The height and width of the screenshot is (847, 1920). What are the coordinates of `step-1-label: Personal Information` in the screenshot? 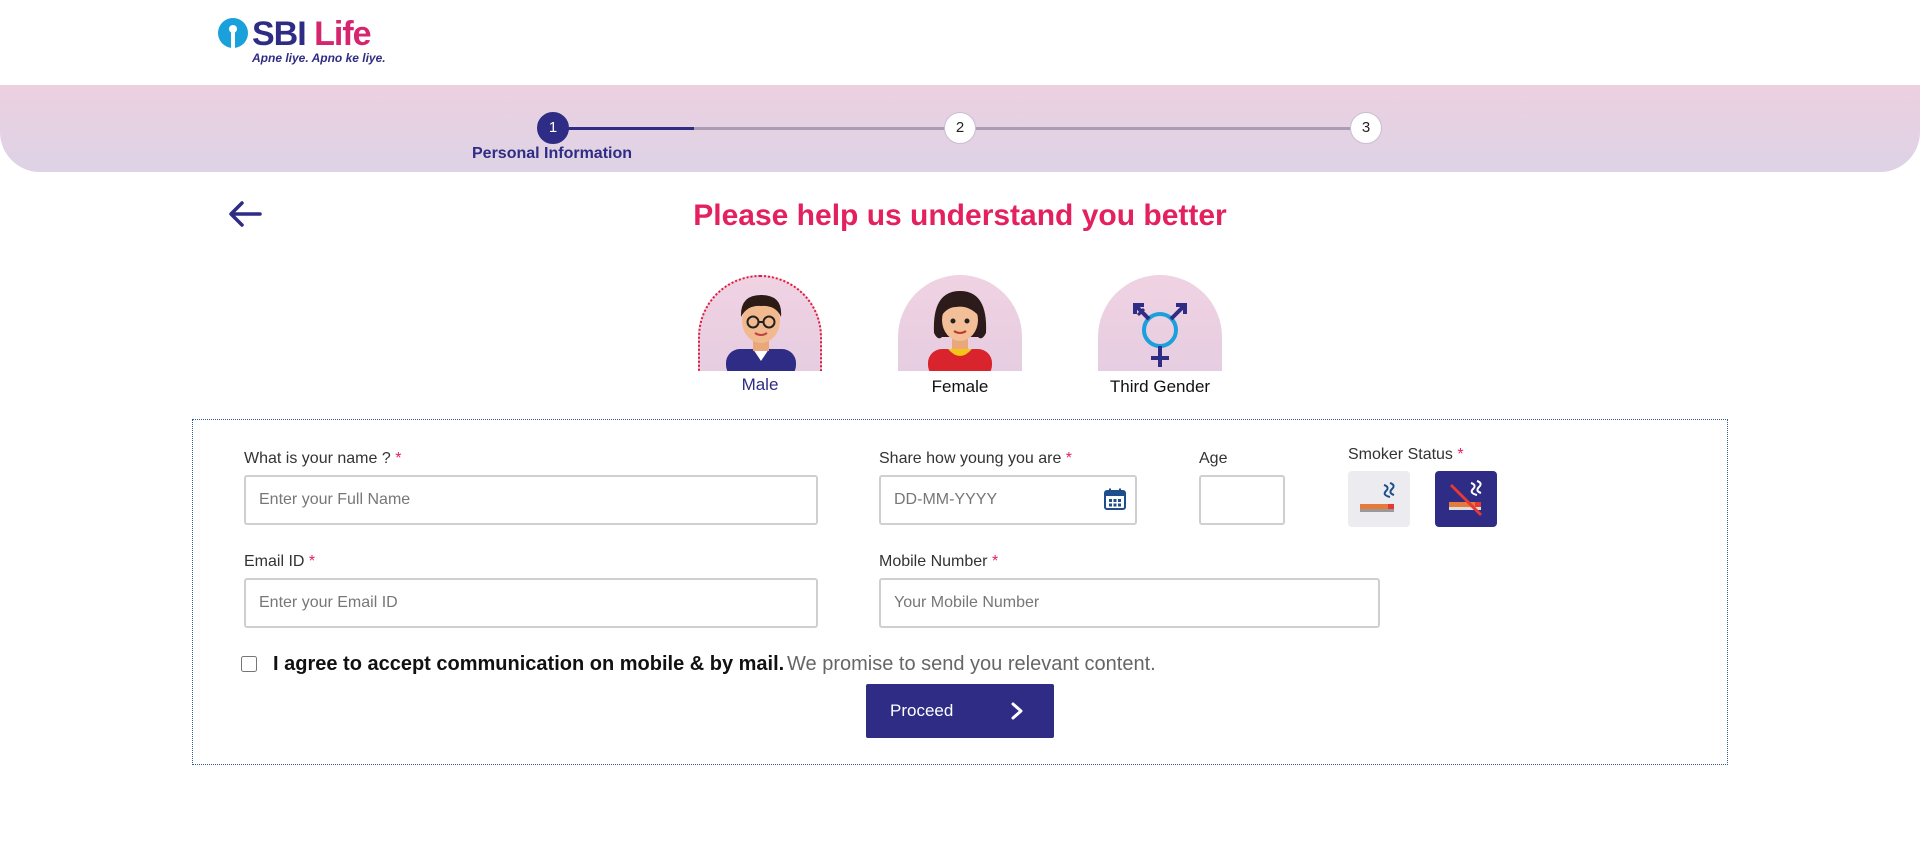 It's located at (552, 153).